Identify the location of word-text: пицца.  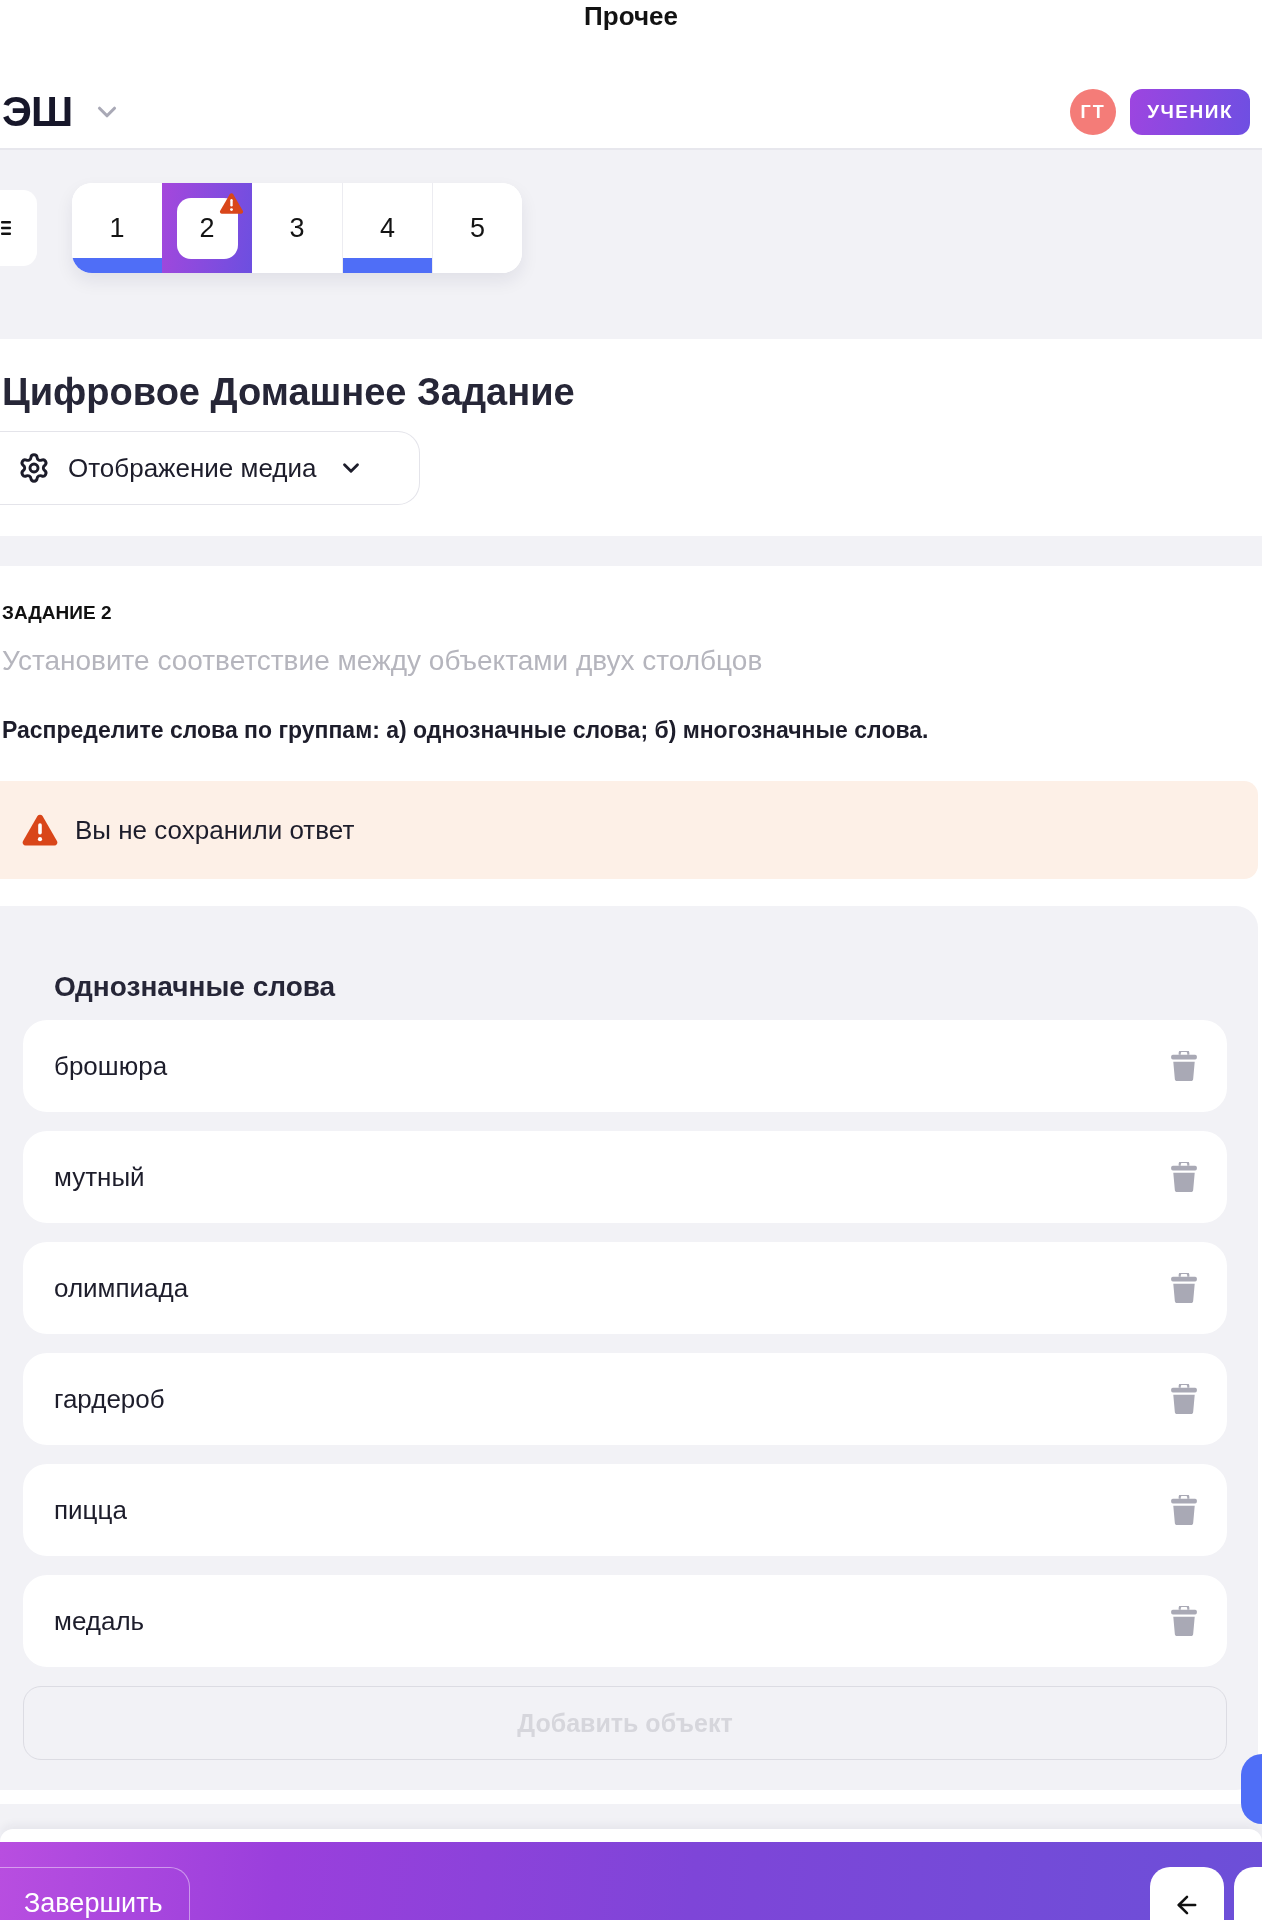
(90, 1510).